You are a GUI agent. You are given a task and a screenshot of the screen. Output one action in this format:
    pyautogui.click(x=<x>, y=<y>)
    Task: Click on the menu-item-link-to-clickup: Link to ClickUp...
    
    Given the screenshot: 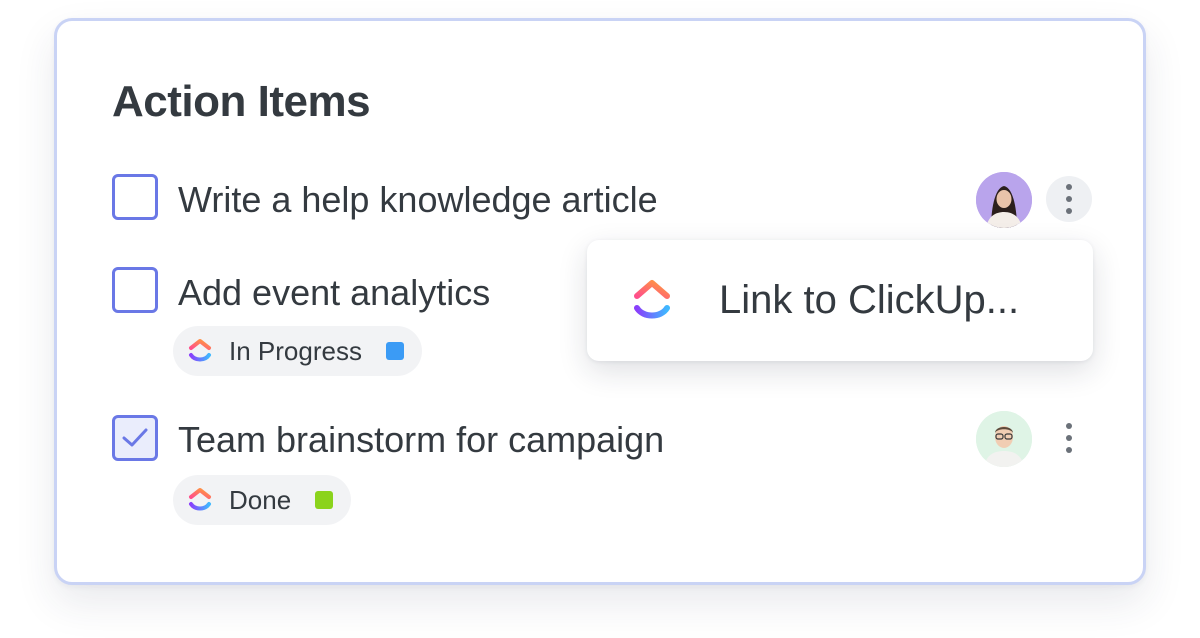 What is the action you would take?
    pyautogui.click(x=869, y=300)
    